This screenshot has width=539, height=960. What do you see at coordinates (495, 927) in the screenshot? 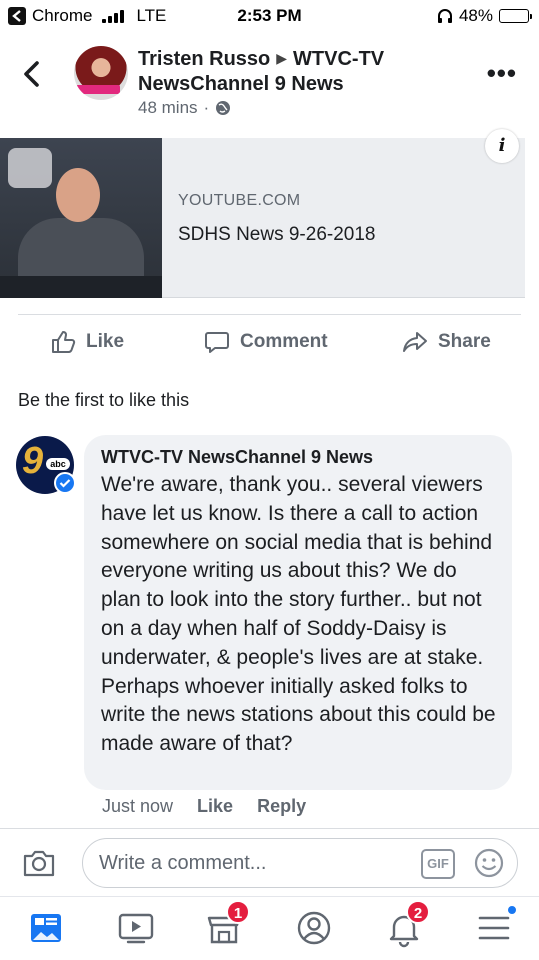
I see `nav-menu` at bounding box center [495, 927].